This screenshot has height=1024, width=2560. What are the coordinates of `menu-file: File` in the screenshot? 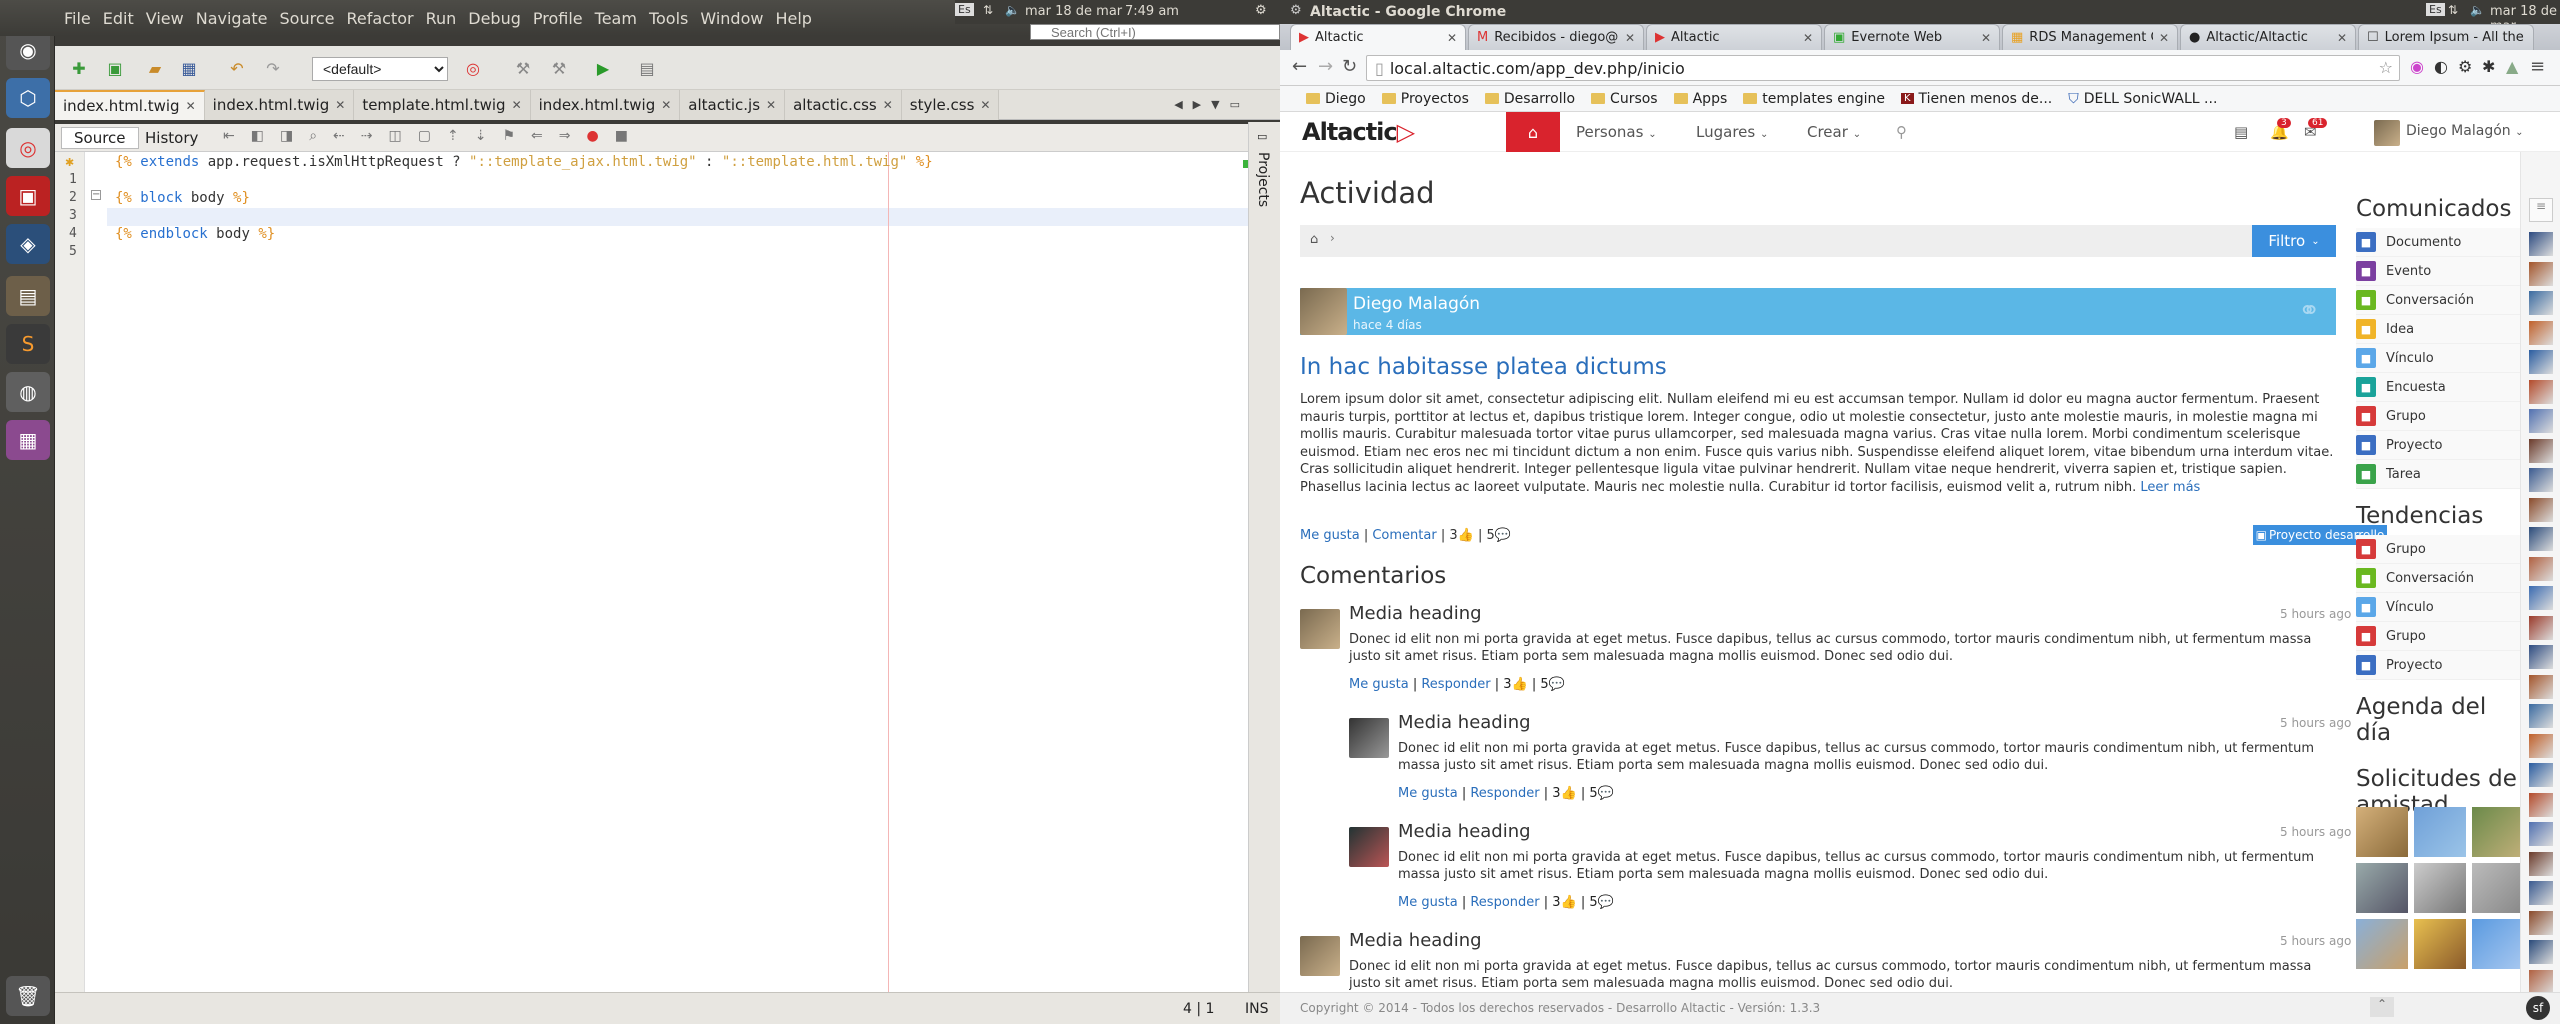 It's located at (77, 18).